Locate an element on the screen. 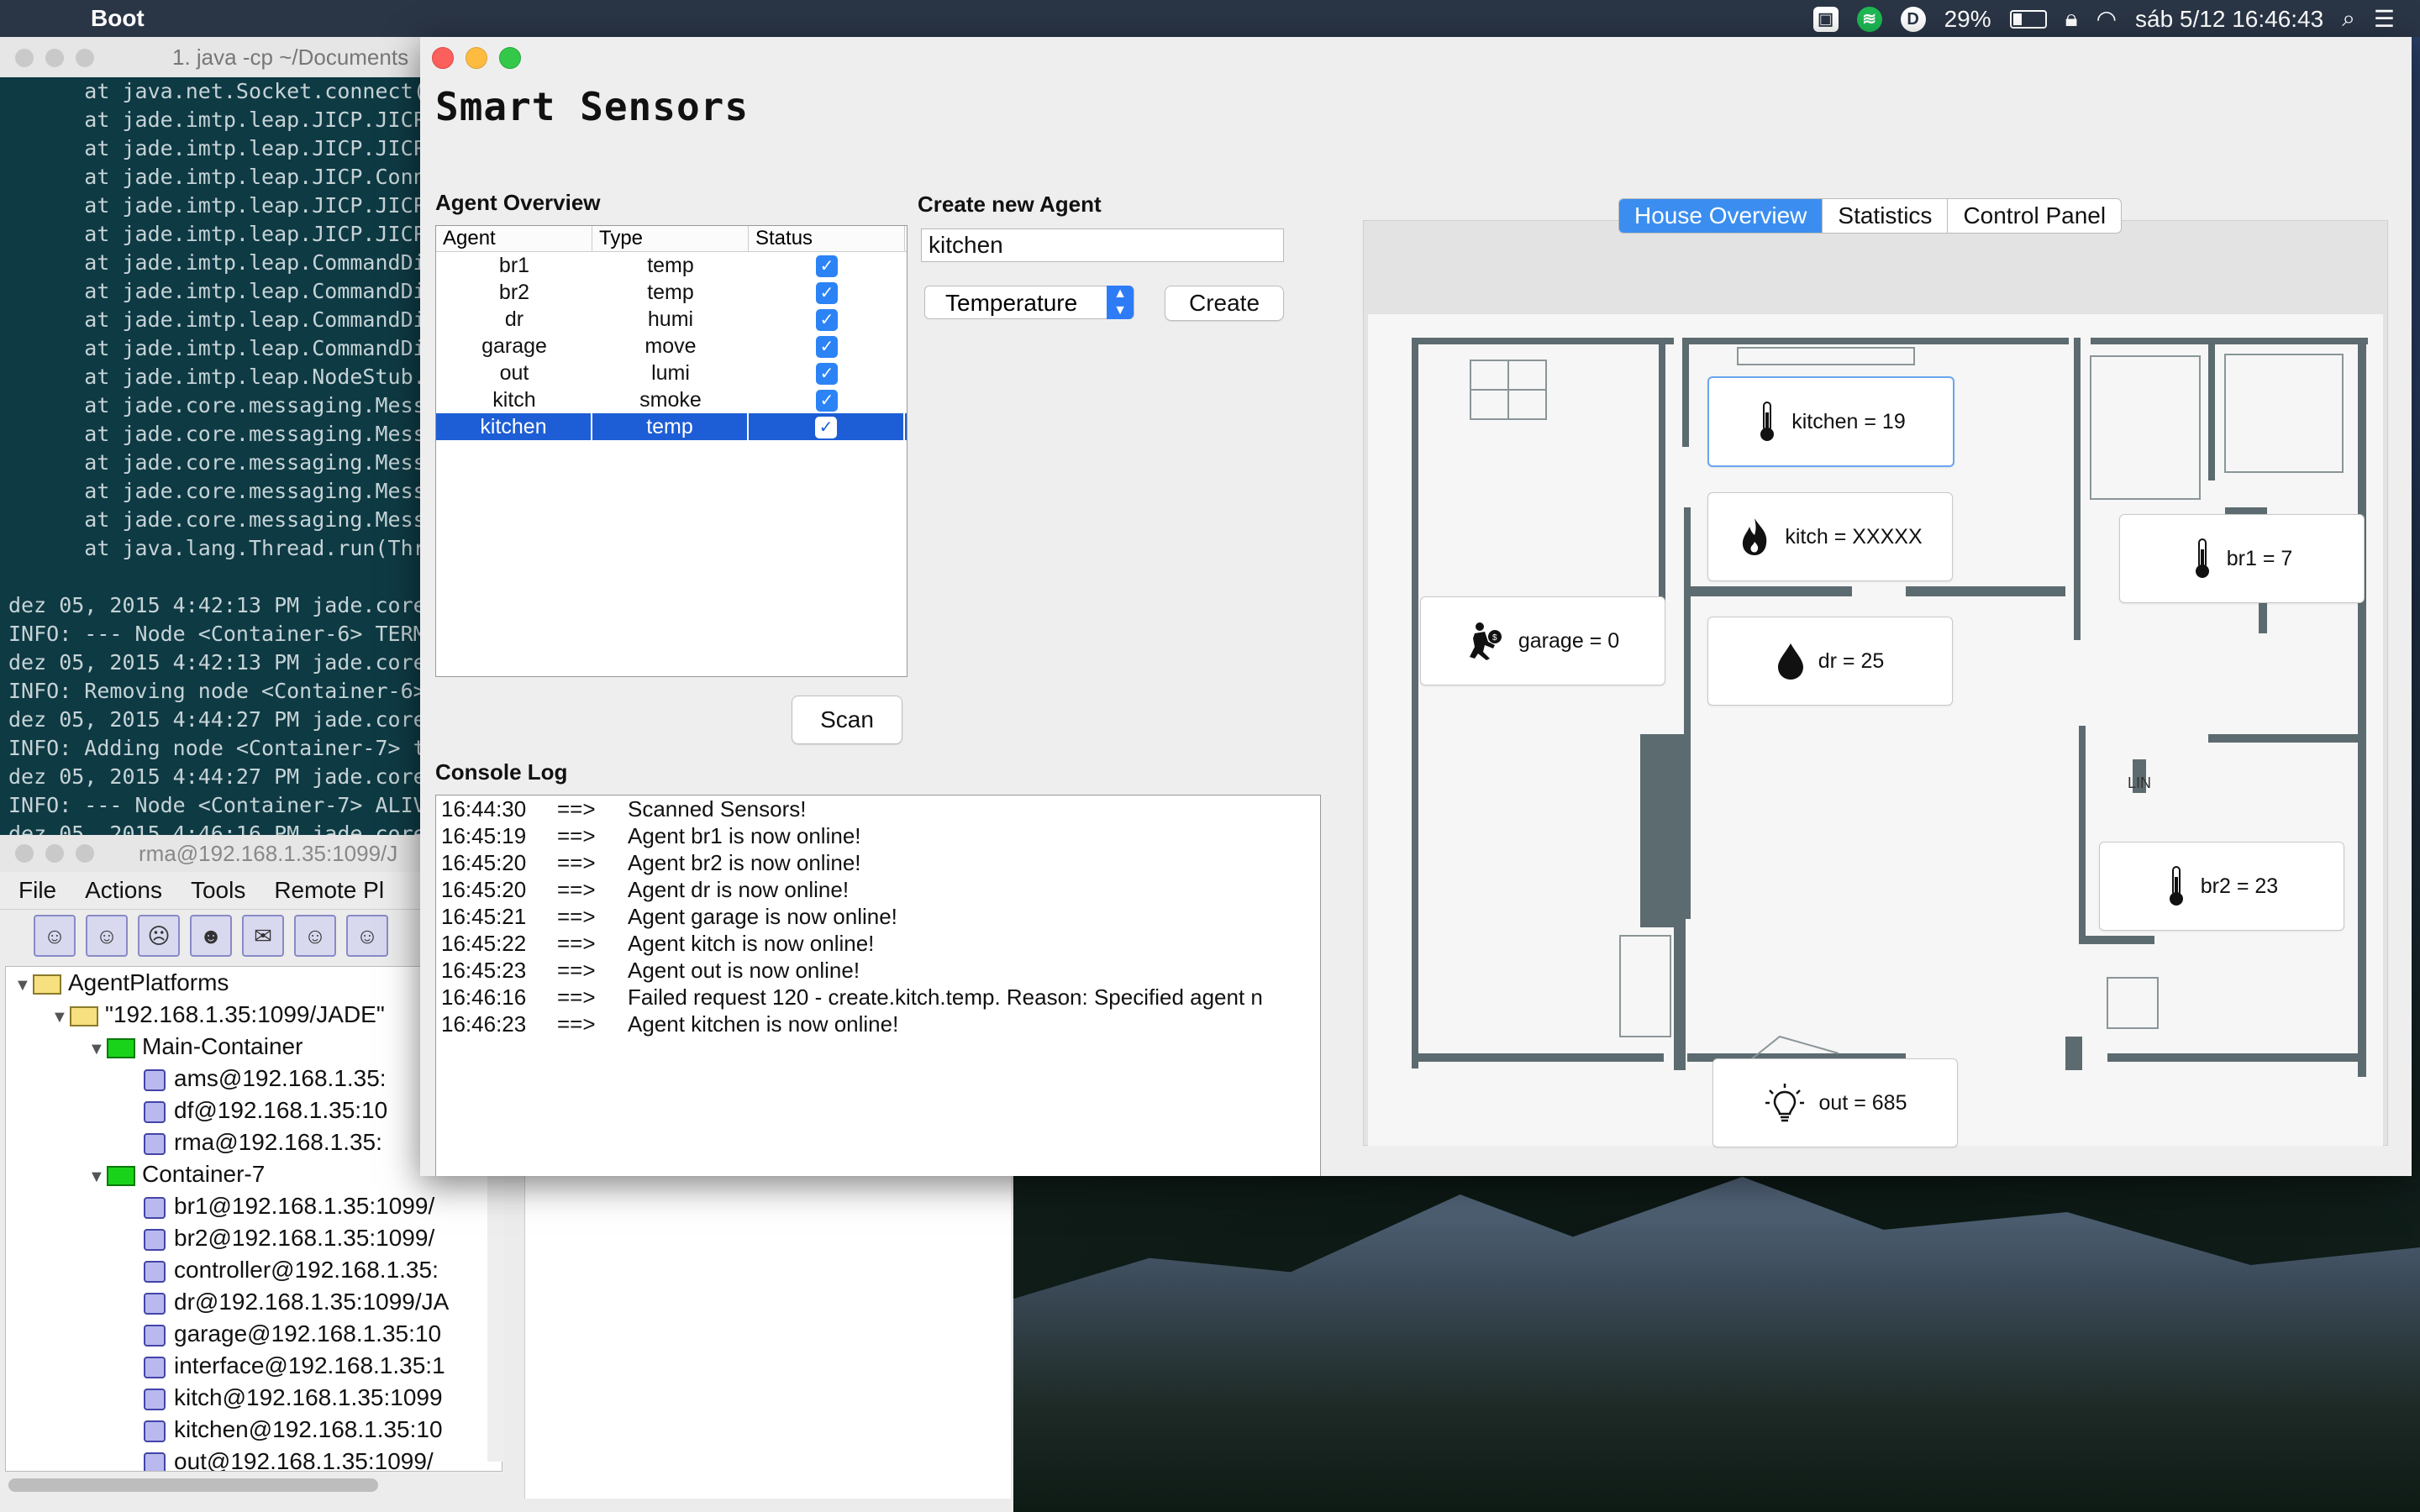  send-message-icon: ✉ is located at coordinates (263, 936).